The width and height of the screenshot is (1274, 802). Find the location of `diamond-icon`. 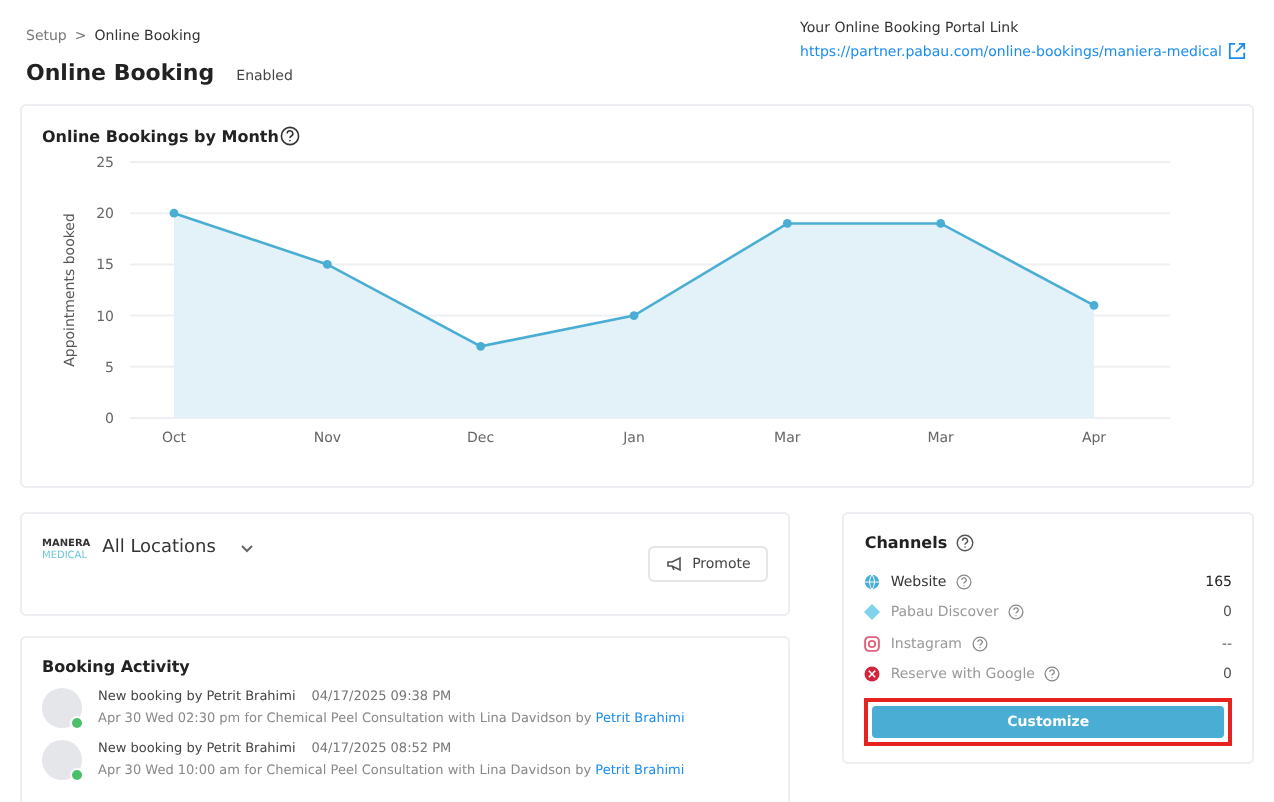

diamond-icon is located at coordinates (872, 612).